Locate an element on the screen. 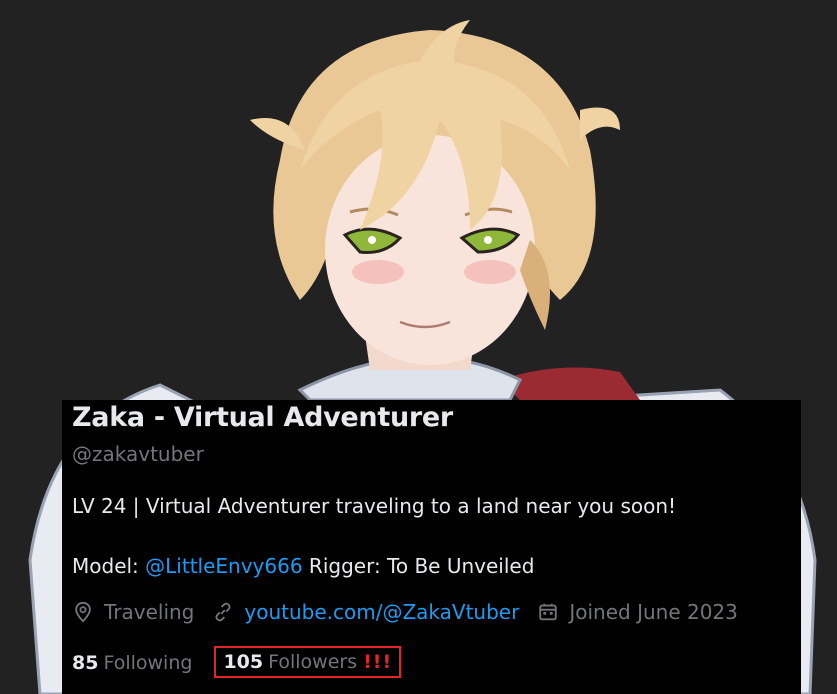  location-text: Traveling is located at coordinates (149, 612).